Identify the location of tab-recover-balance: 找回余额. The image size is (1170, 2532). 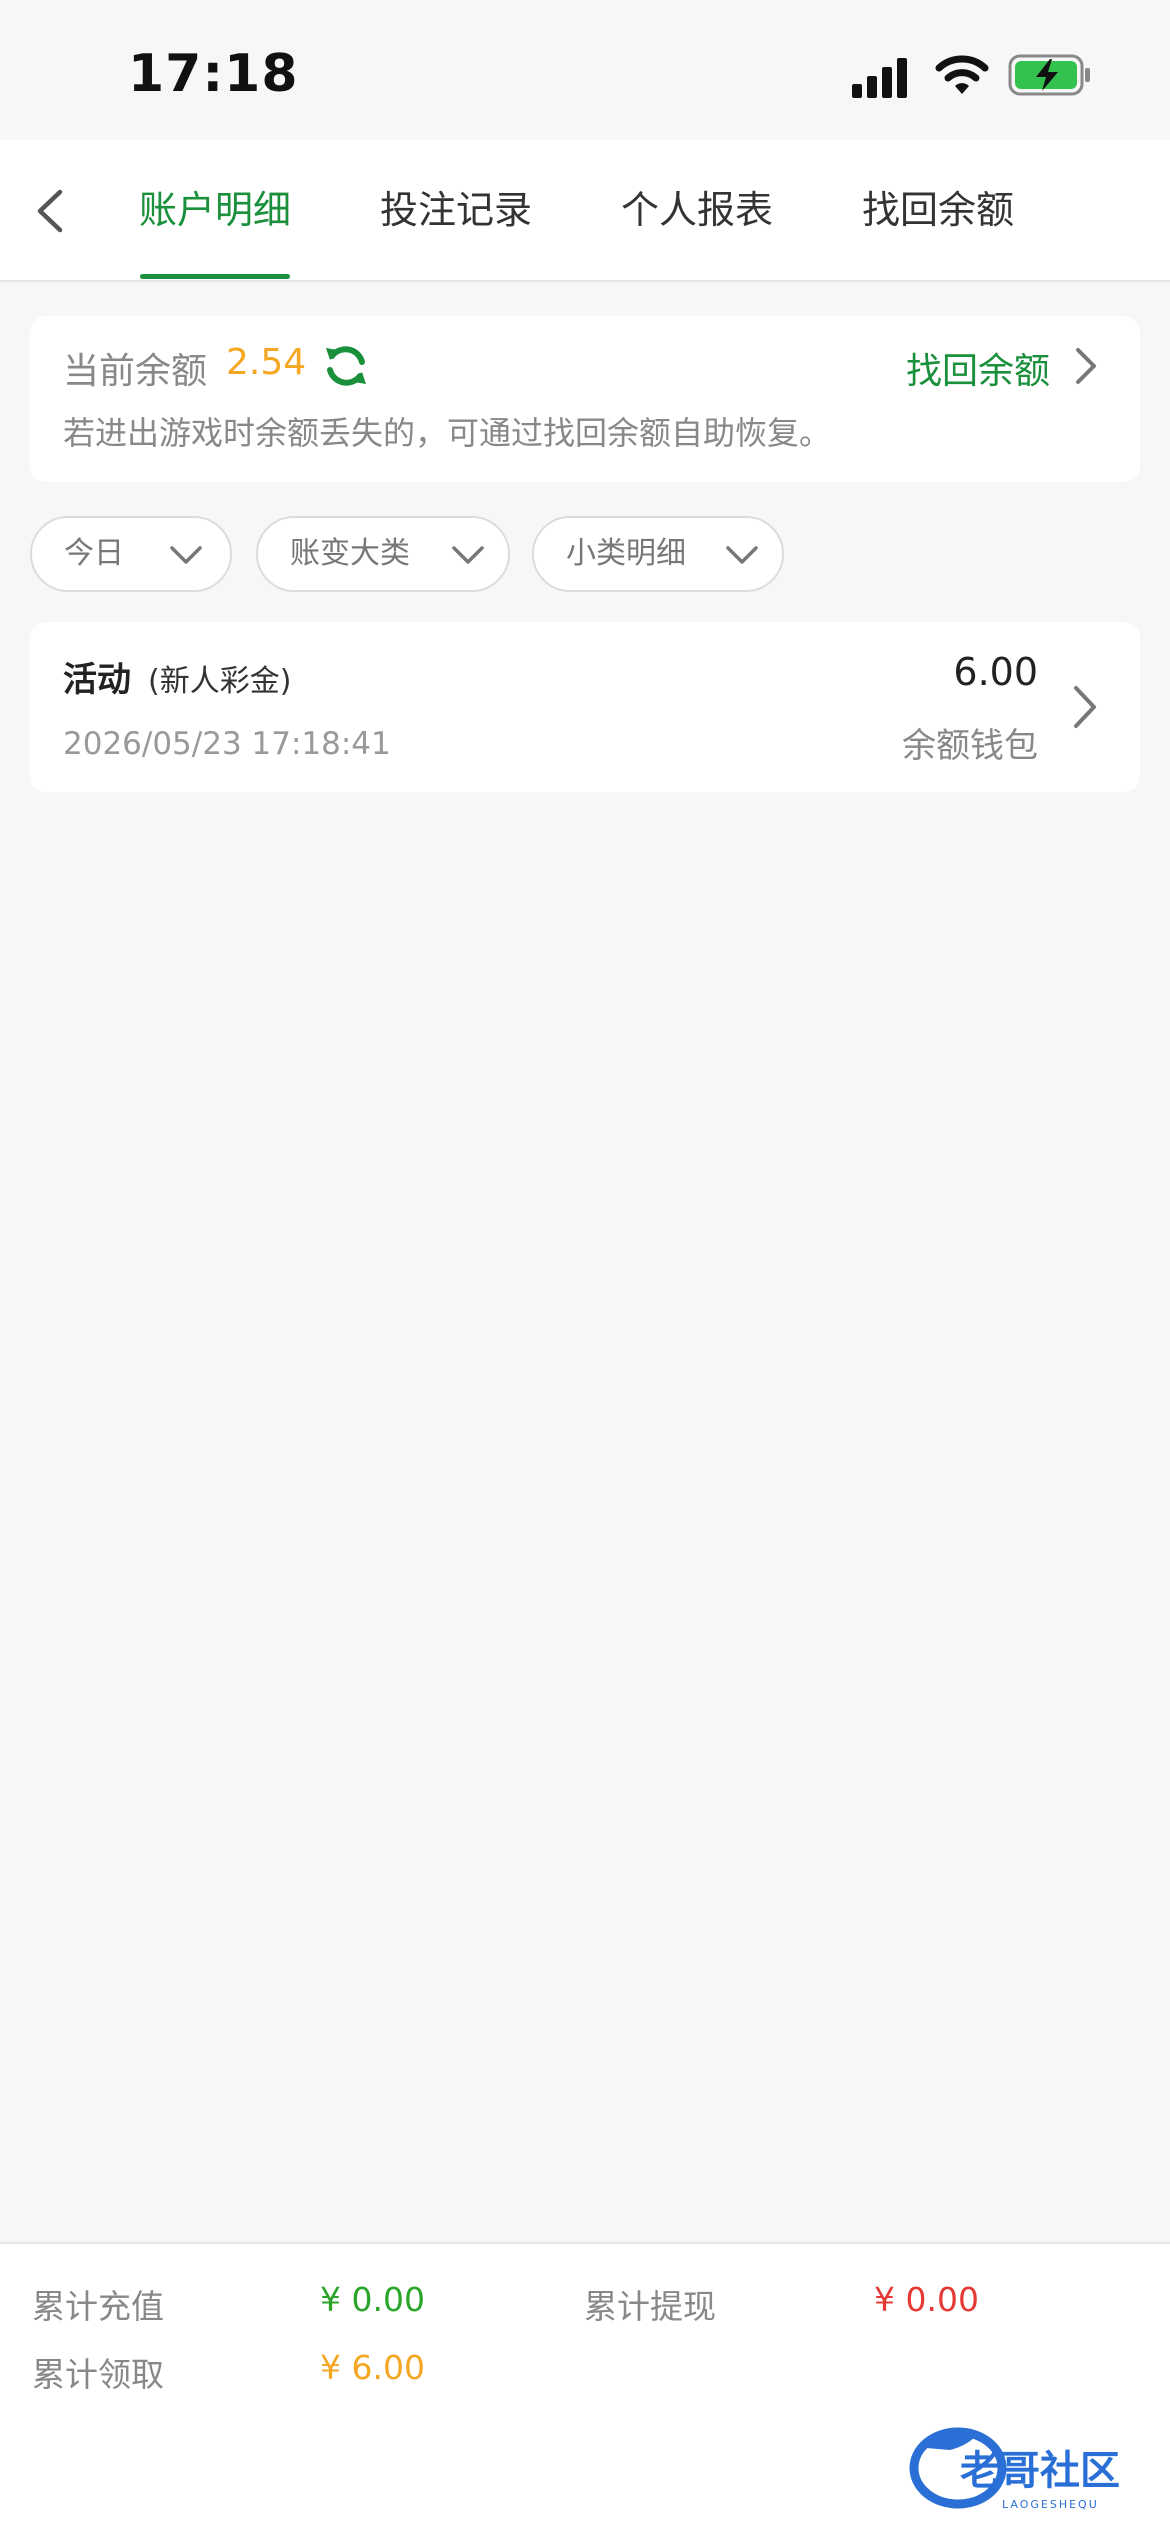
(938, 210).